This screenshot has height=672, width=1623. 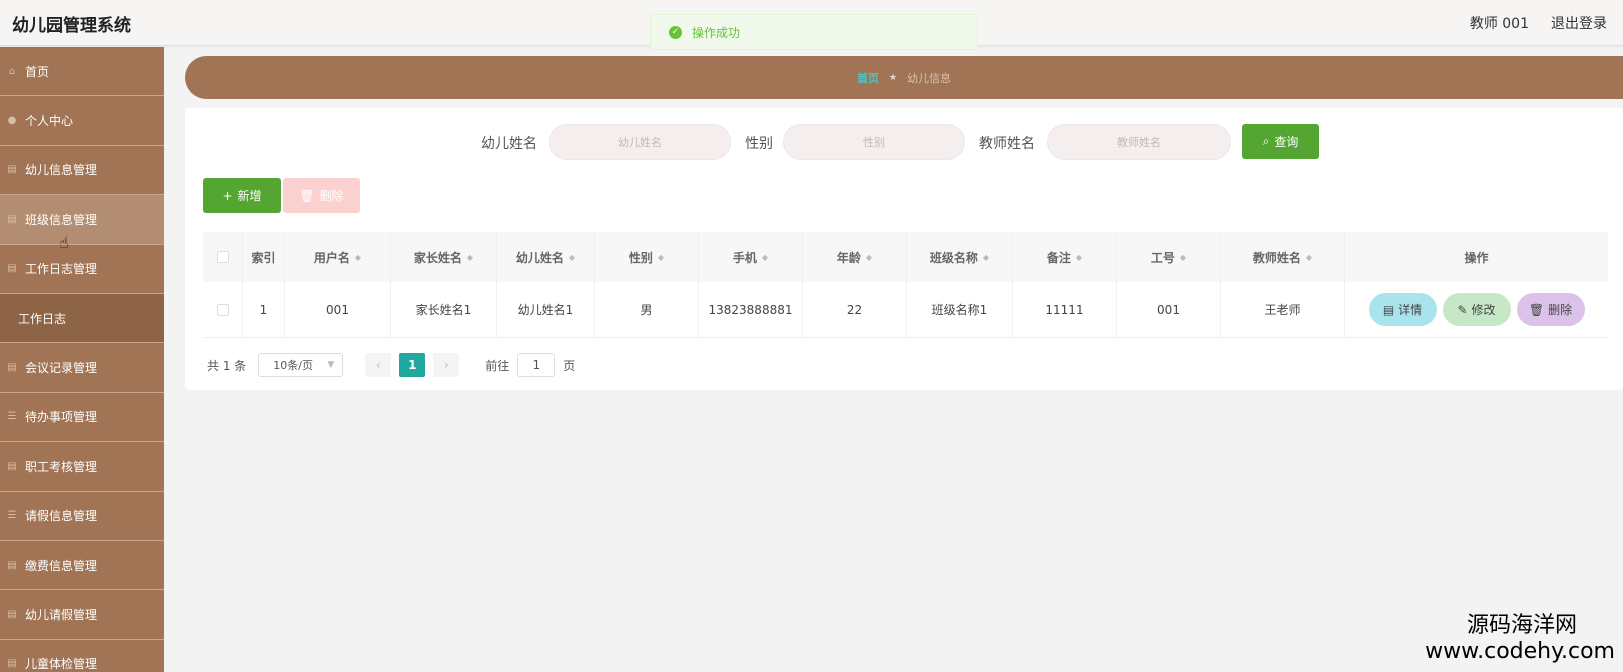 I want to click on goto-page-input: 1, so click(x=536, y=365).